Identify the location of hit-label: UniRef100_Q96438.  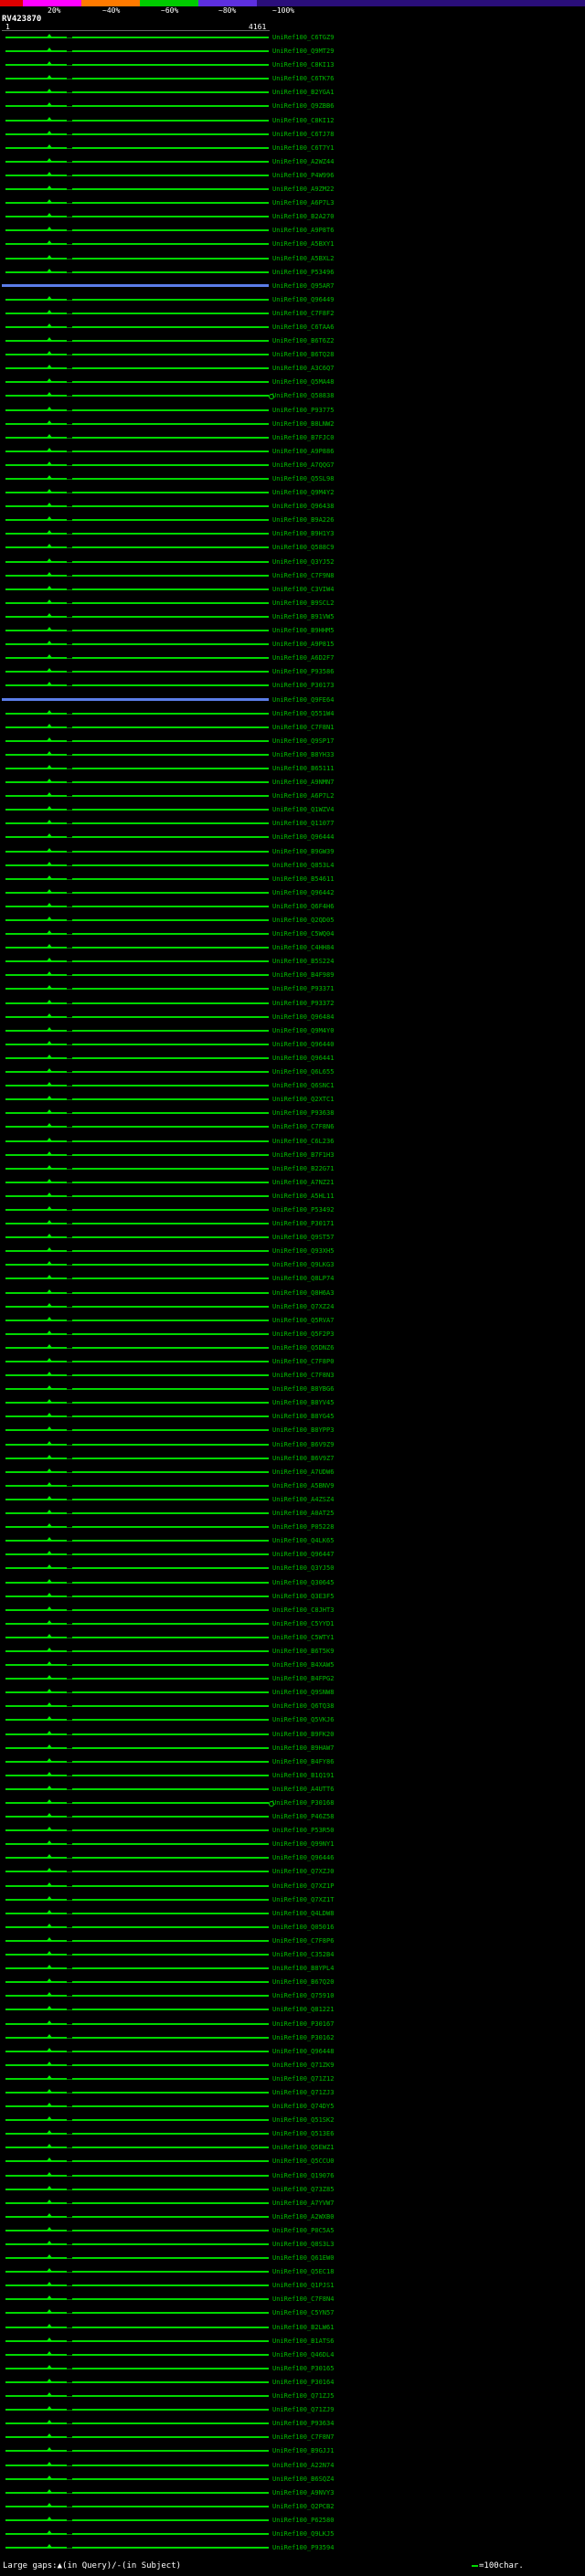
(303, 507).